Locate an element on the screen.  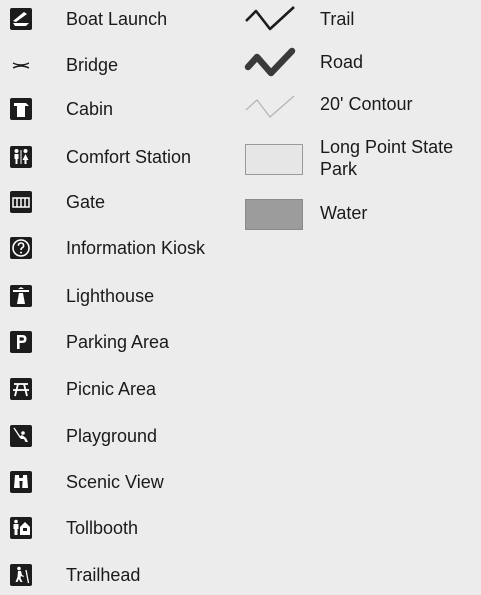
legend-item-road: Road is located at coordinates (359, 63).